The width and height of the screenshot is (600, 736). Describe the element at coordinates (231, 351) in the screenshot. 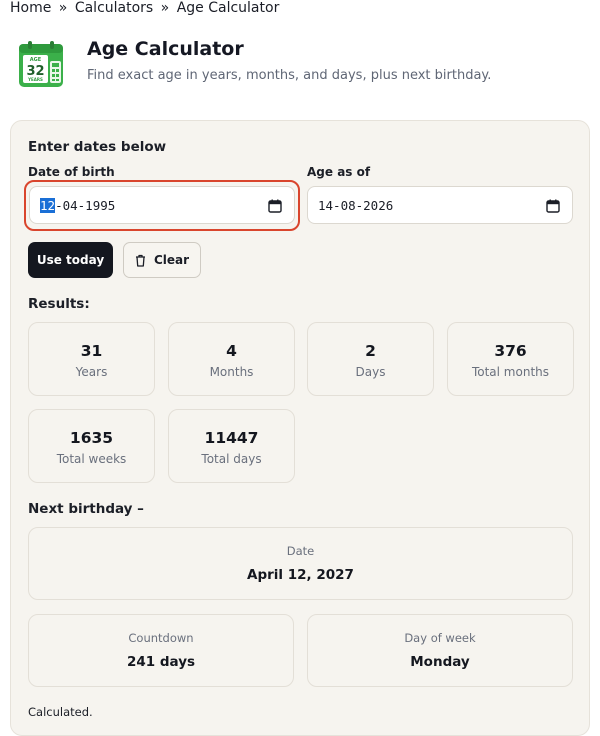

I see `result-value: 4` at that location.